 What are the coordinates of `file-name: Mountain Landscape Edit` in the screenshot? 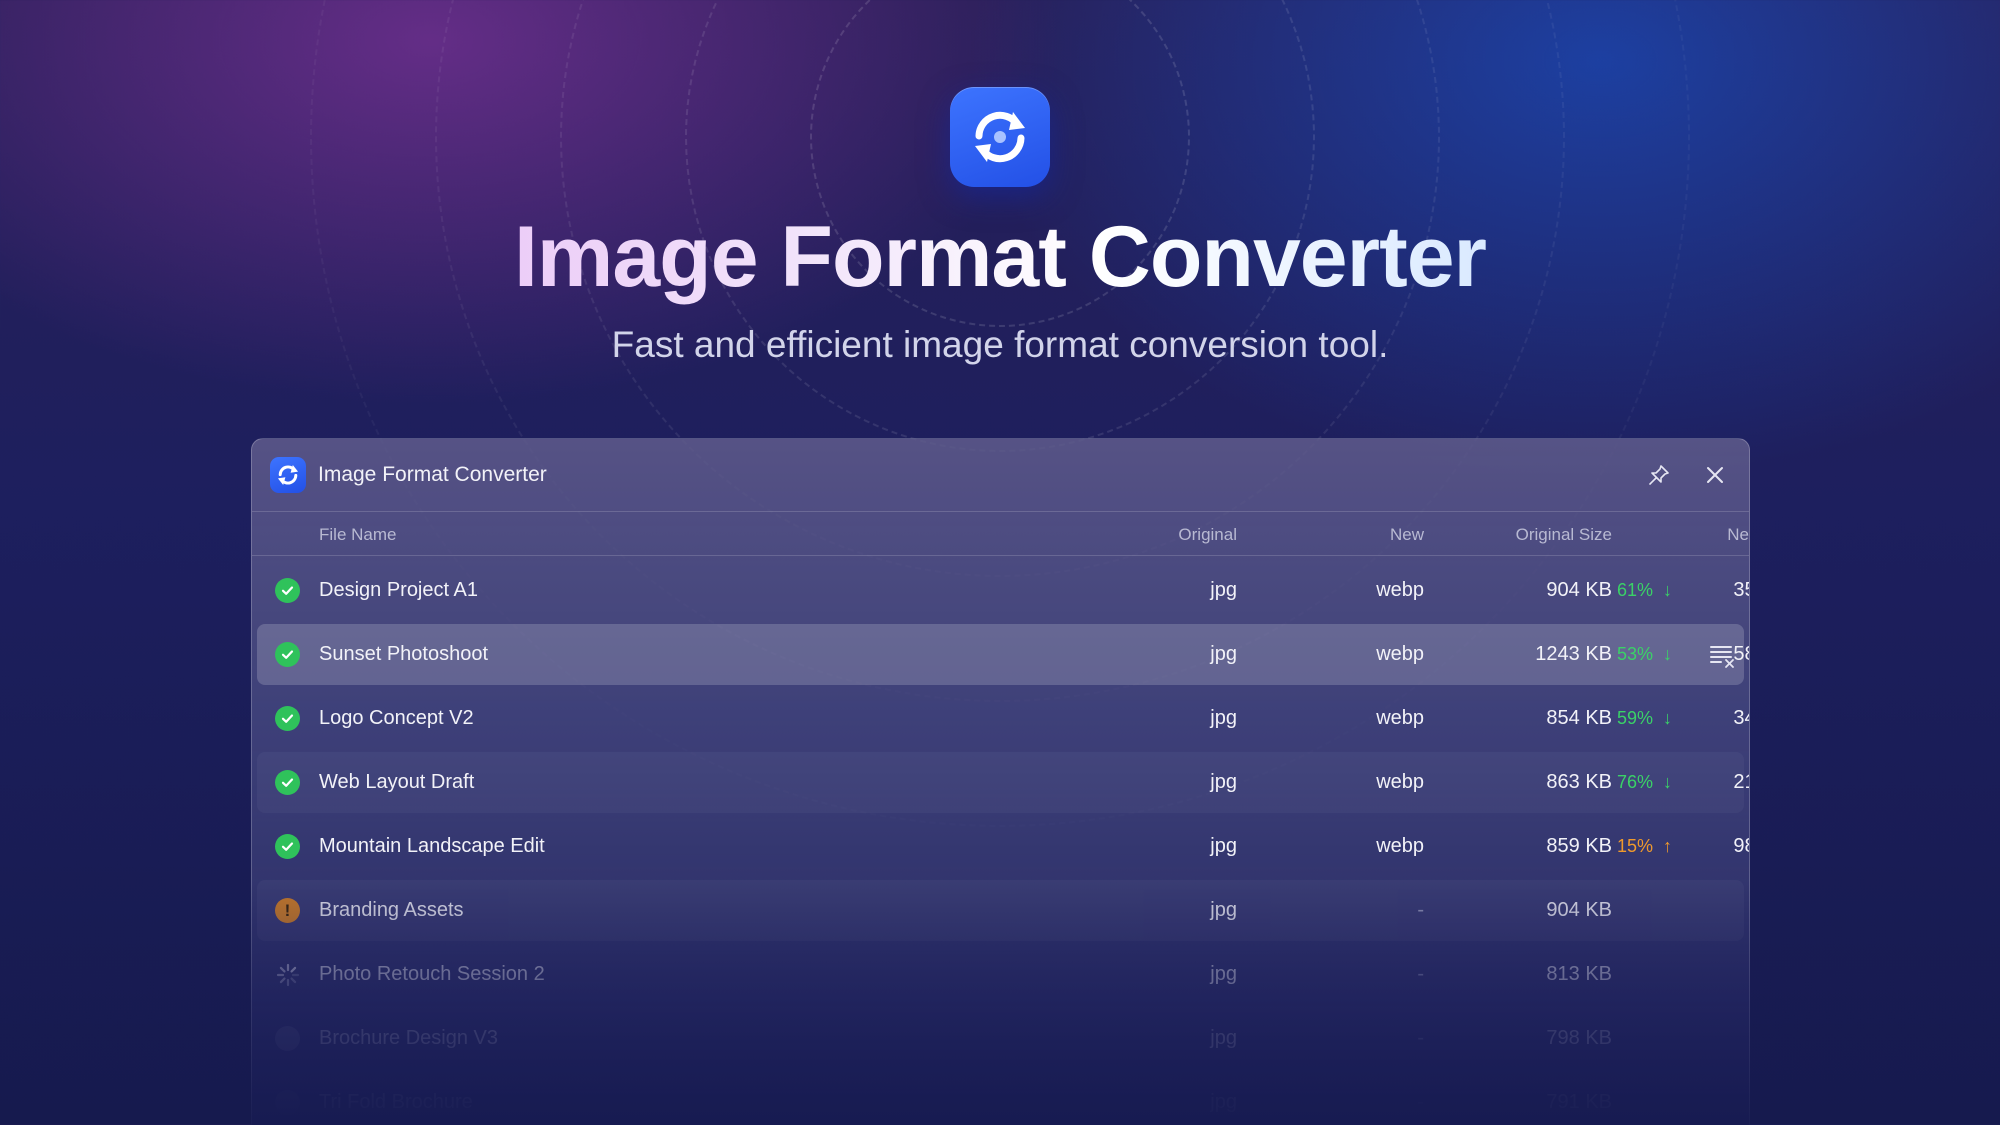 It's located at (432, 846).